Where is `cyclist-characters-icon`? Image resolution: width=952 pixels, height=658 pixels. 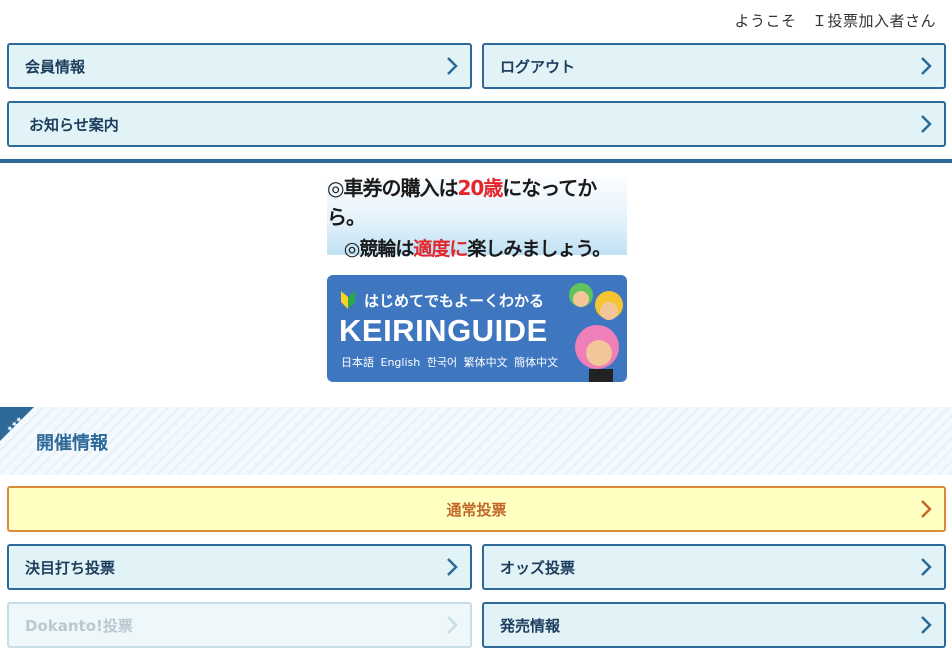
cyclist-characters-icon is located at coordinates (596, 332).